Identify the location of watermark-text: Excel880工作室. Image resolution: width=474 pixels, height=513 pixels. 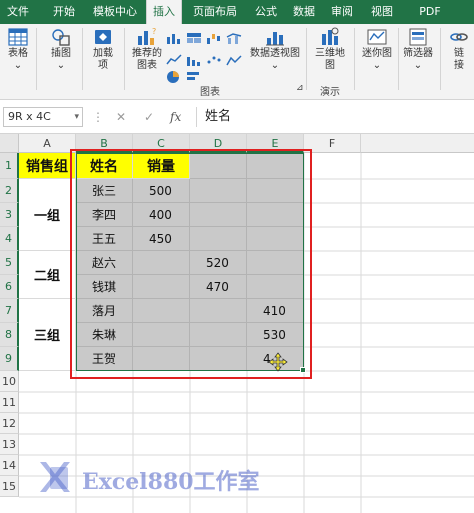
(171, 482).